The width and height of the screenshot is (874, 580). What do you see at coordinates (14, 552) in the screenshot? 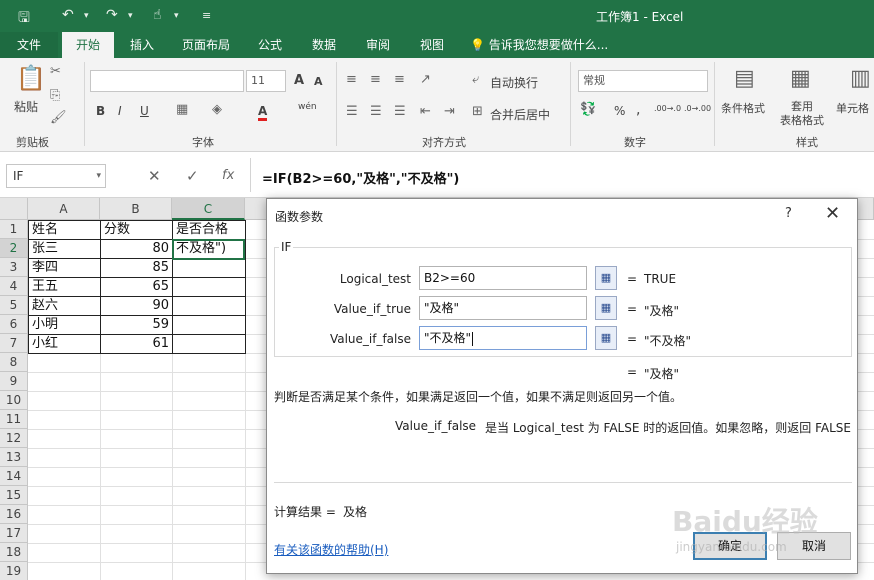
I see `row-header: 18` at bounding box center [14, 552].